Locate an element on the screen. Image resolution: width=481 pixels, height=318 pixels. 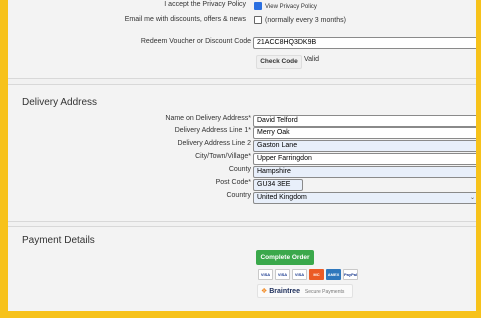
city-input: Upper Farringdon is located at coordinates (366, 159).